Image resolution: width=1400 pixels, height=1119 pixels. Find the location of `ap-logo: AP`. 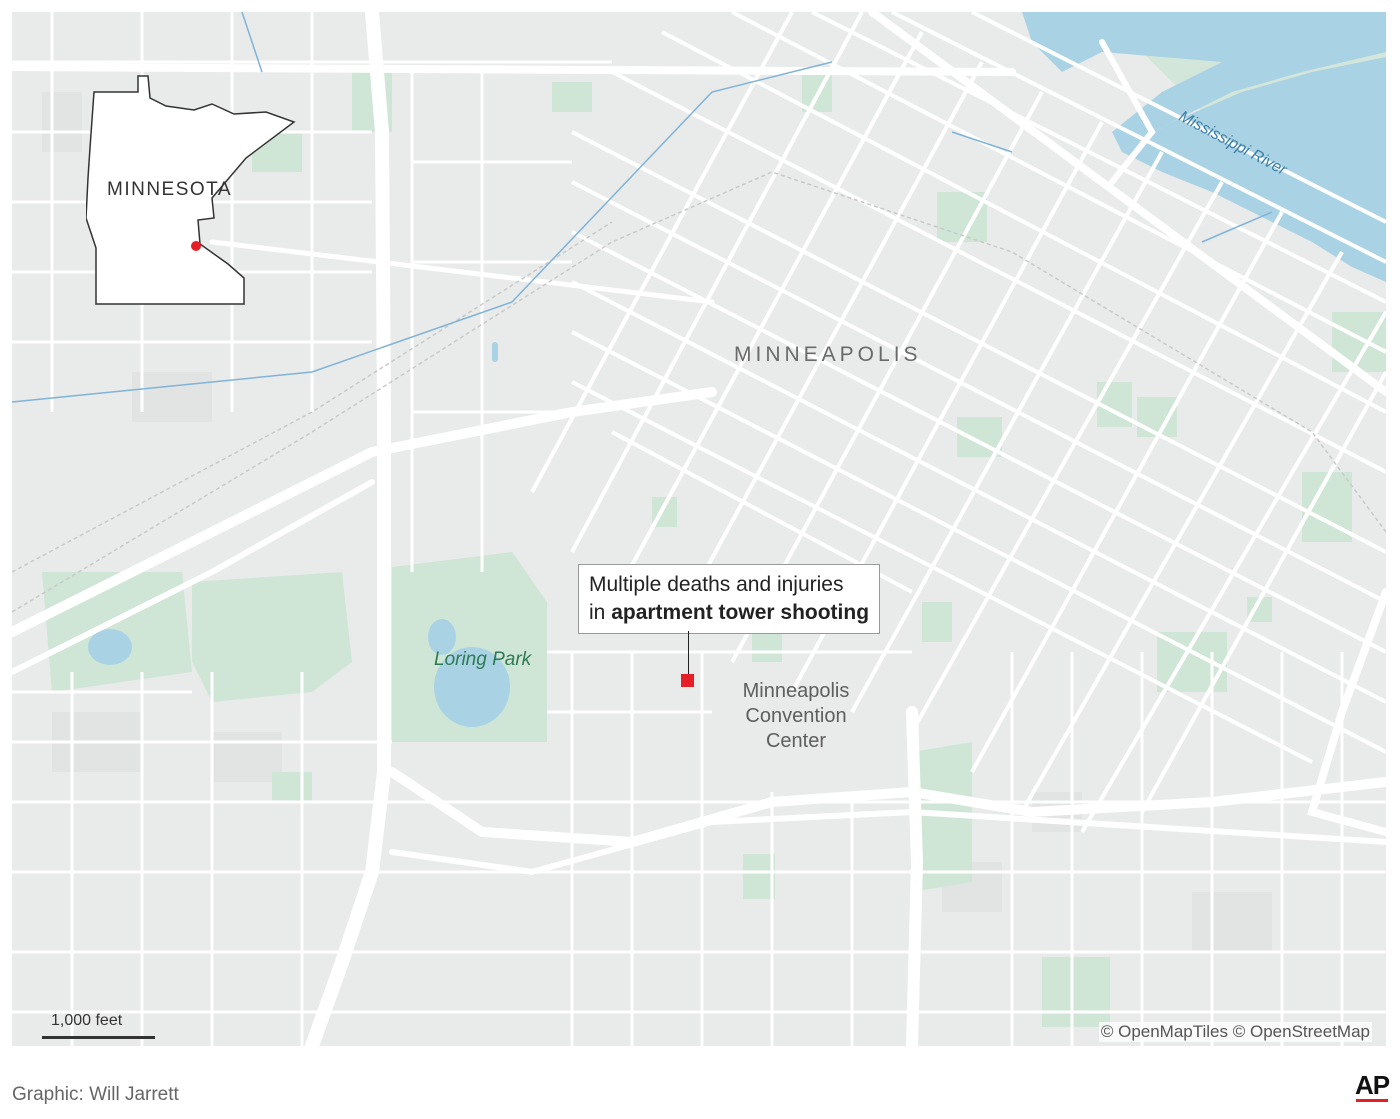

ap-logo: AP is located at coordinates (1372, 1085).